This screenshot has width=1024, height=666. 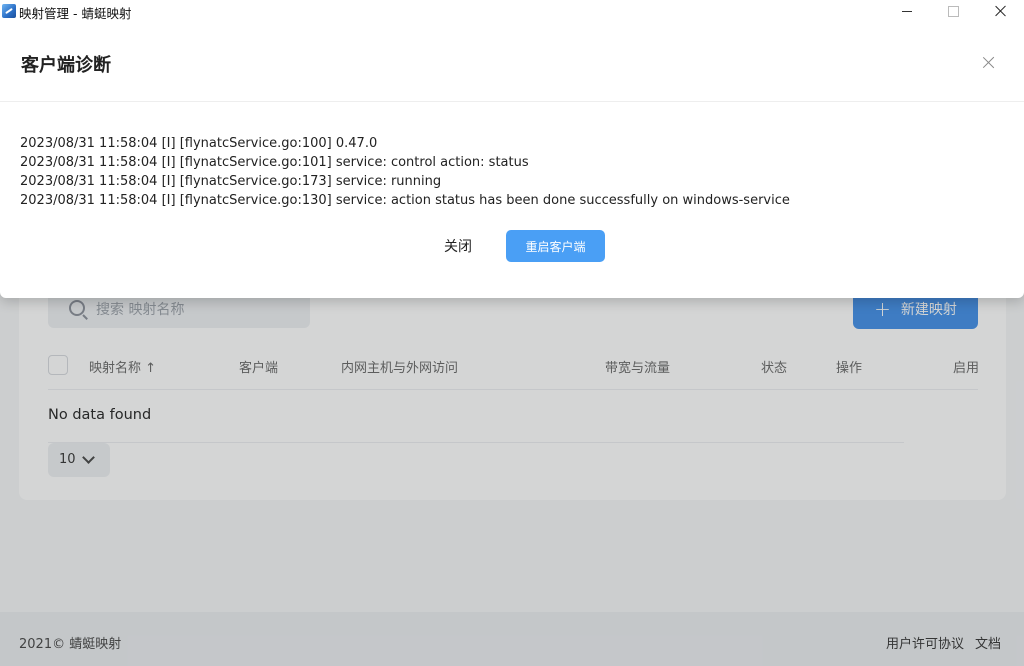 I want to click on maximize-button, so click(x=953, y=11).